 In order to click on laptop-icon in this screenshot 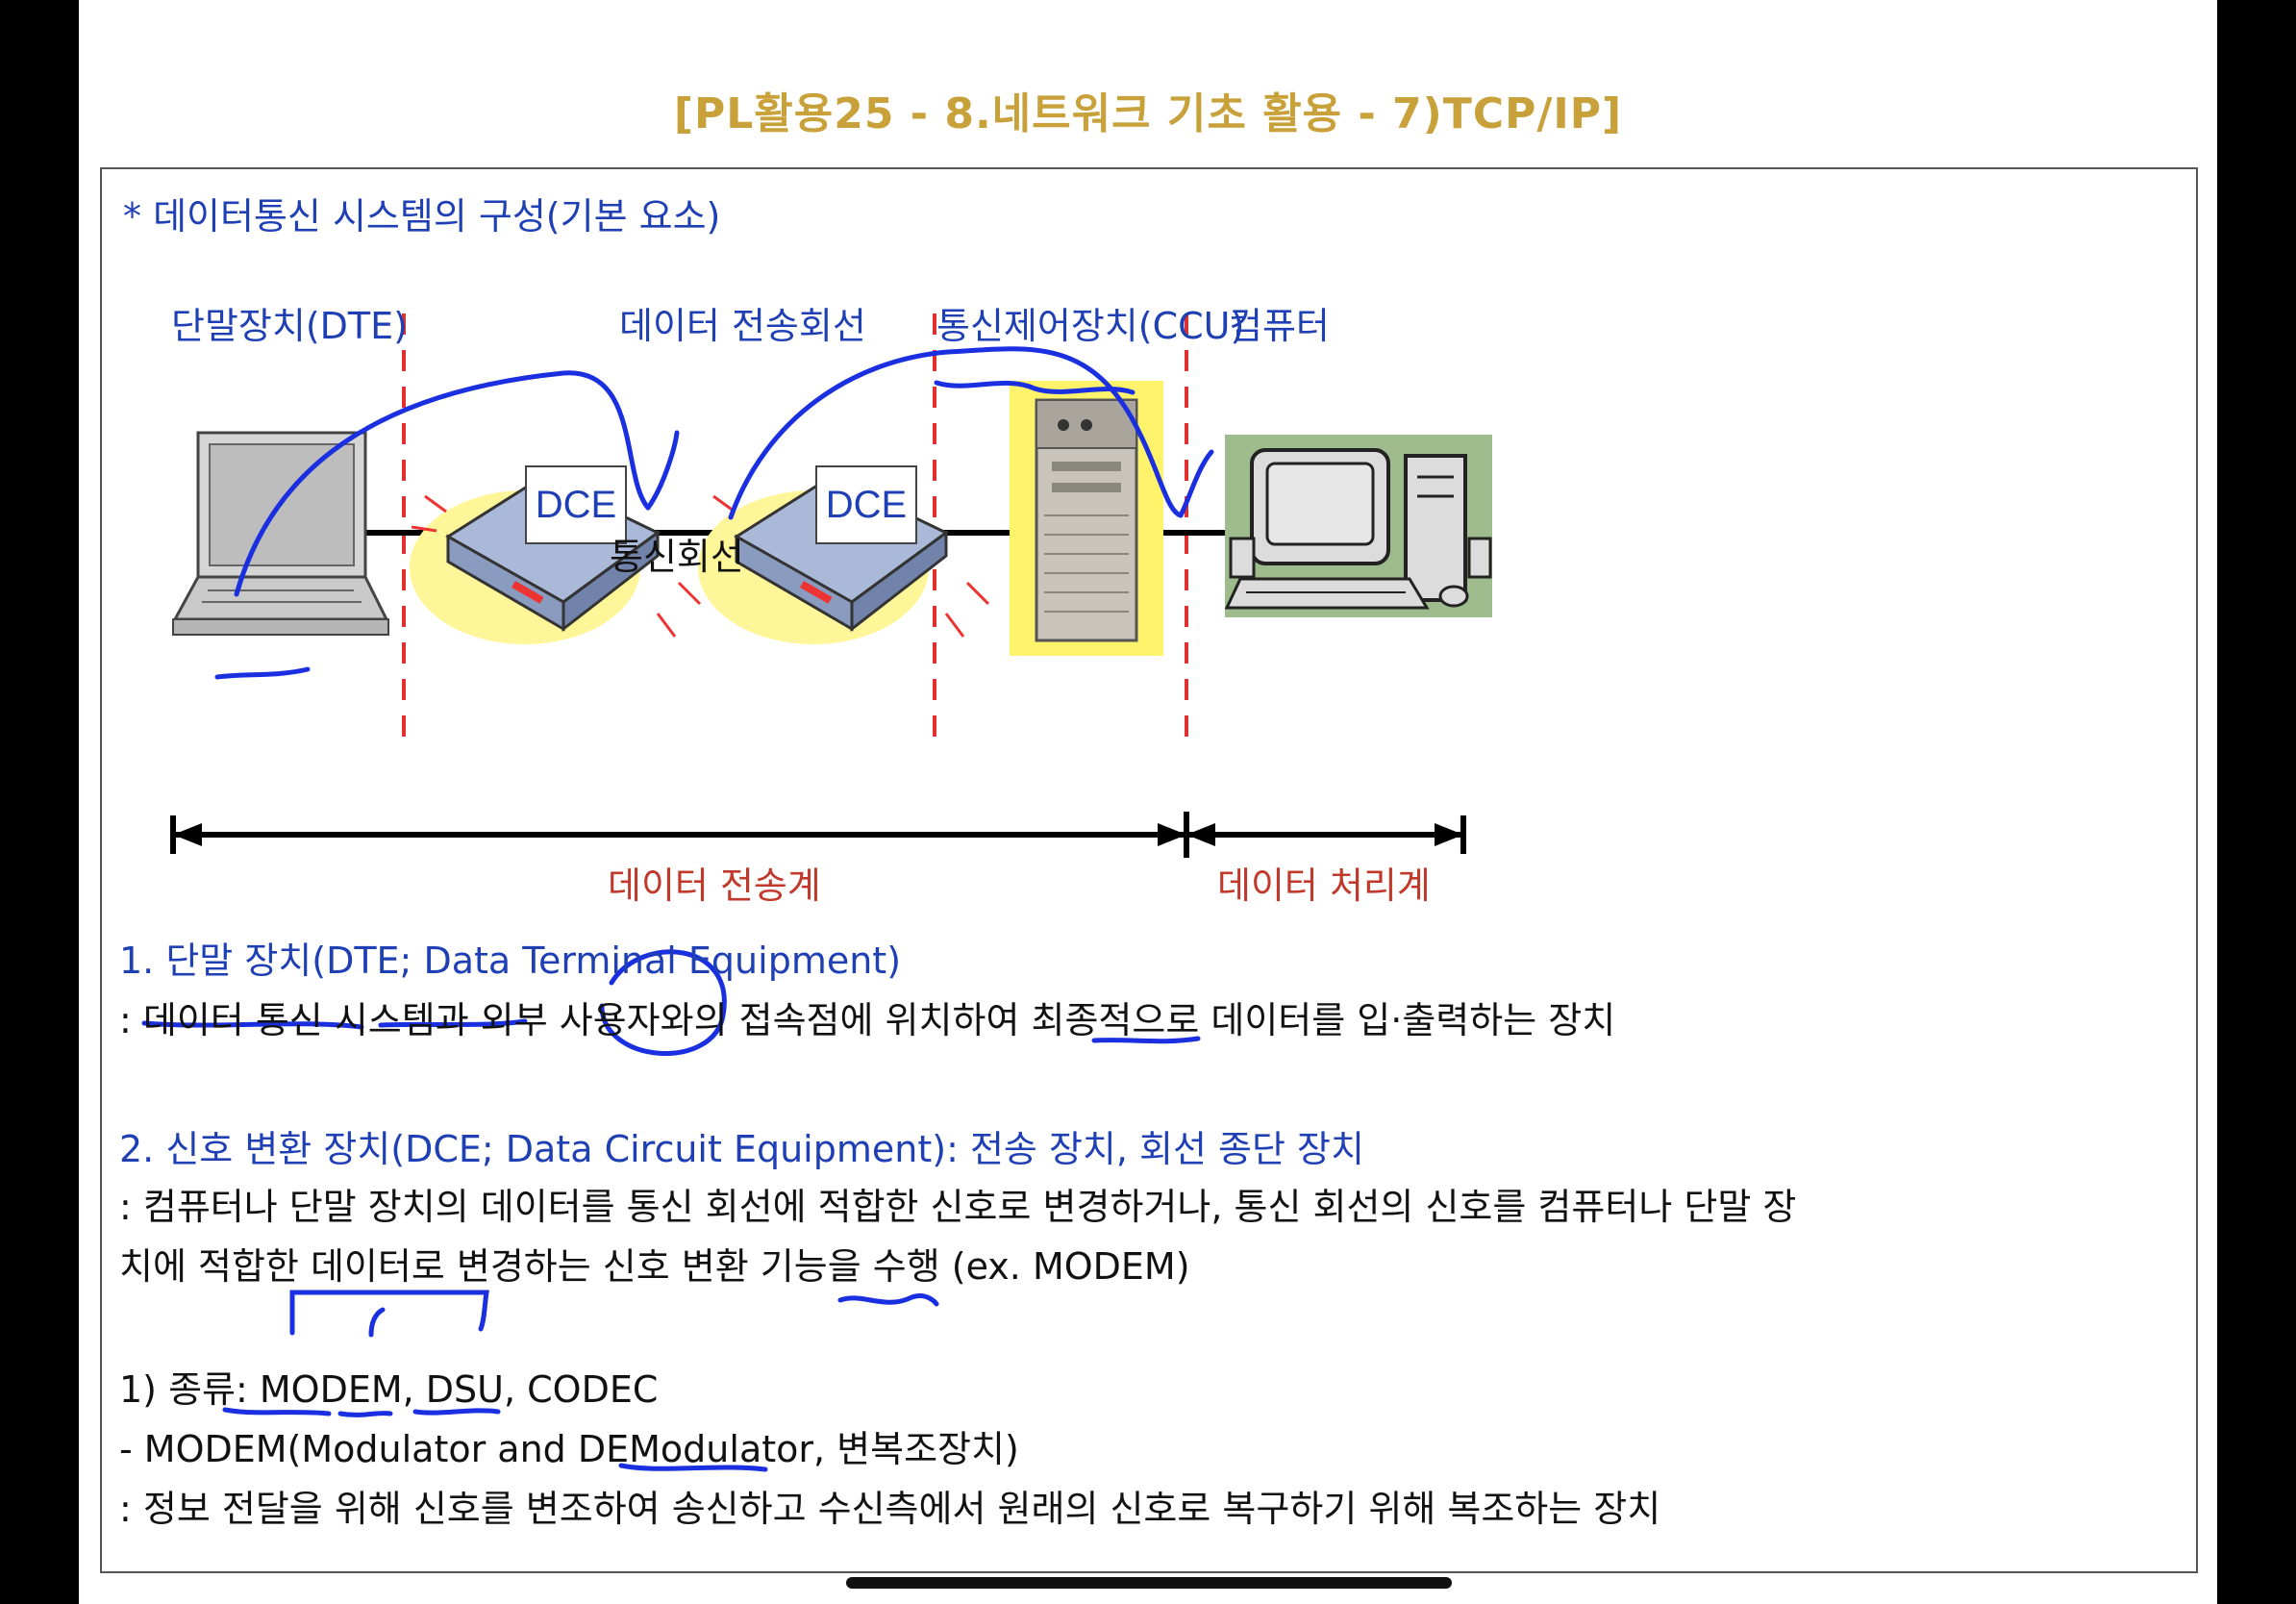, I will do `click(280, 533)`.